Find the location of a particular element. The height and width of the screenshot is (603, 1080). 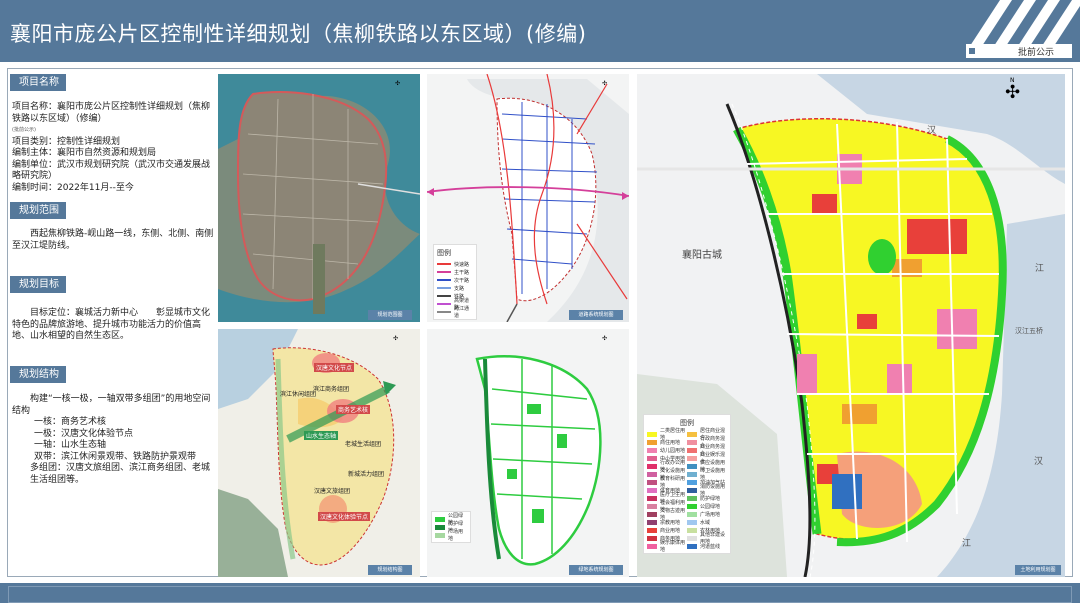

legend-item: 幼儿园用地 is located at coordinates (667, 450).